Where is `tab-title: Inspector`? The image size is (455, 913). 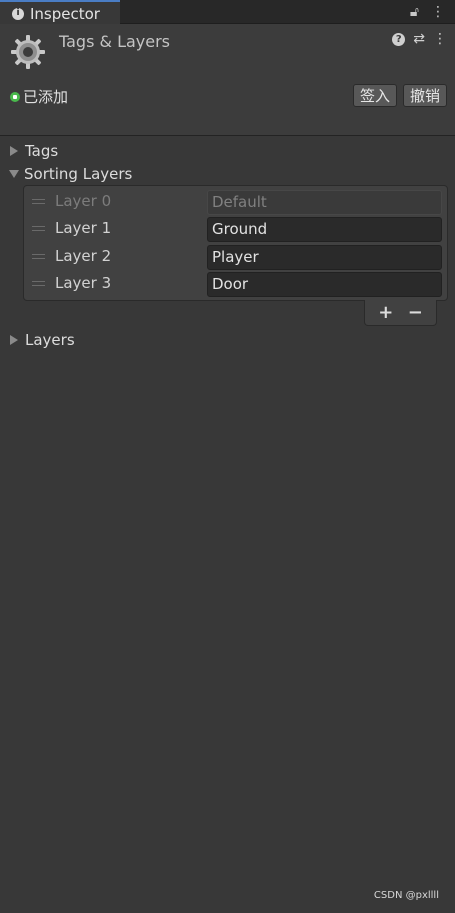 tab-title: Inspector is located at coordinates (65, 13).